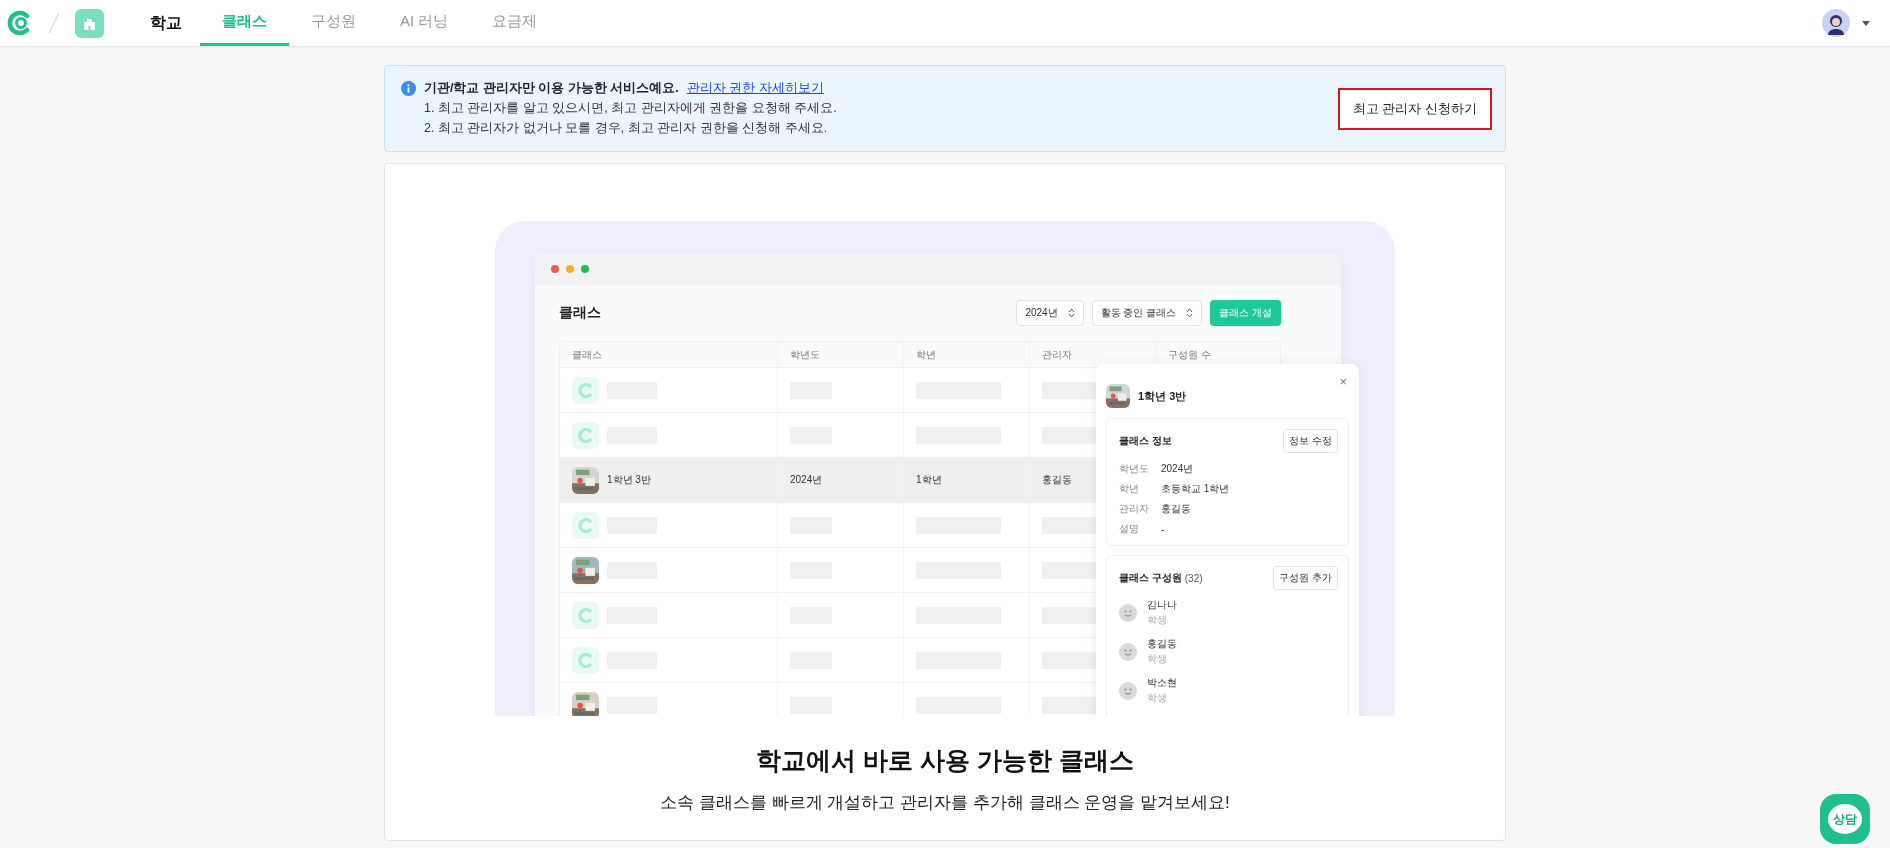 This screenshot has width=1890, height=848. What do you see at coordinates (1176, 509) in the screenshot?
I see `field-value: 홍길동` at bounding box center [1176, 509].